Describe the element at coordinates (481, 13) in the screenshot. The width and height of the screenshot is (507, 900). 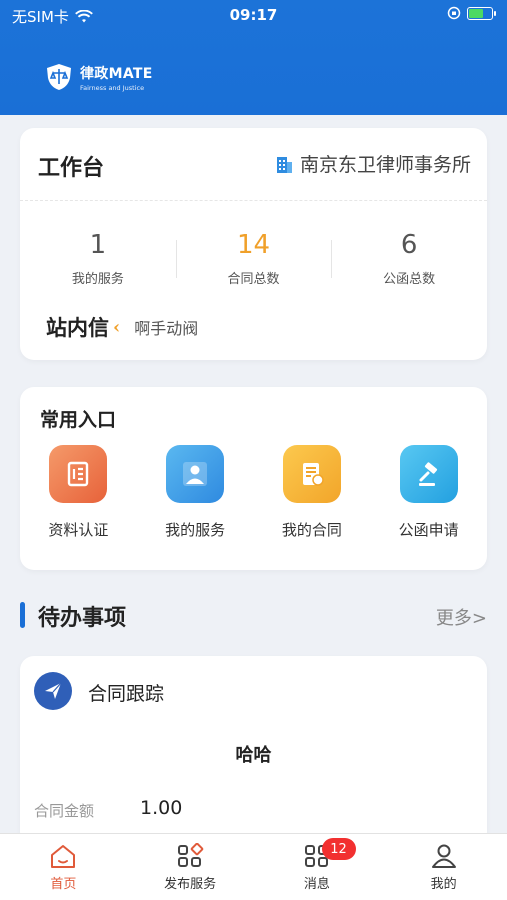
I see `battery-icon` at that location.